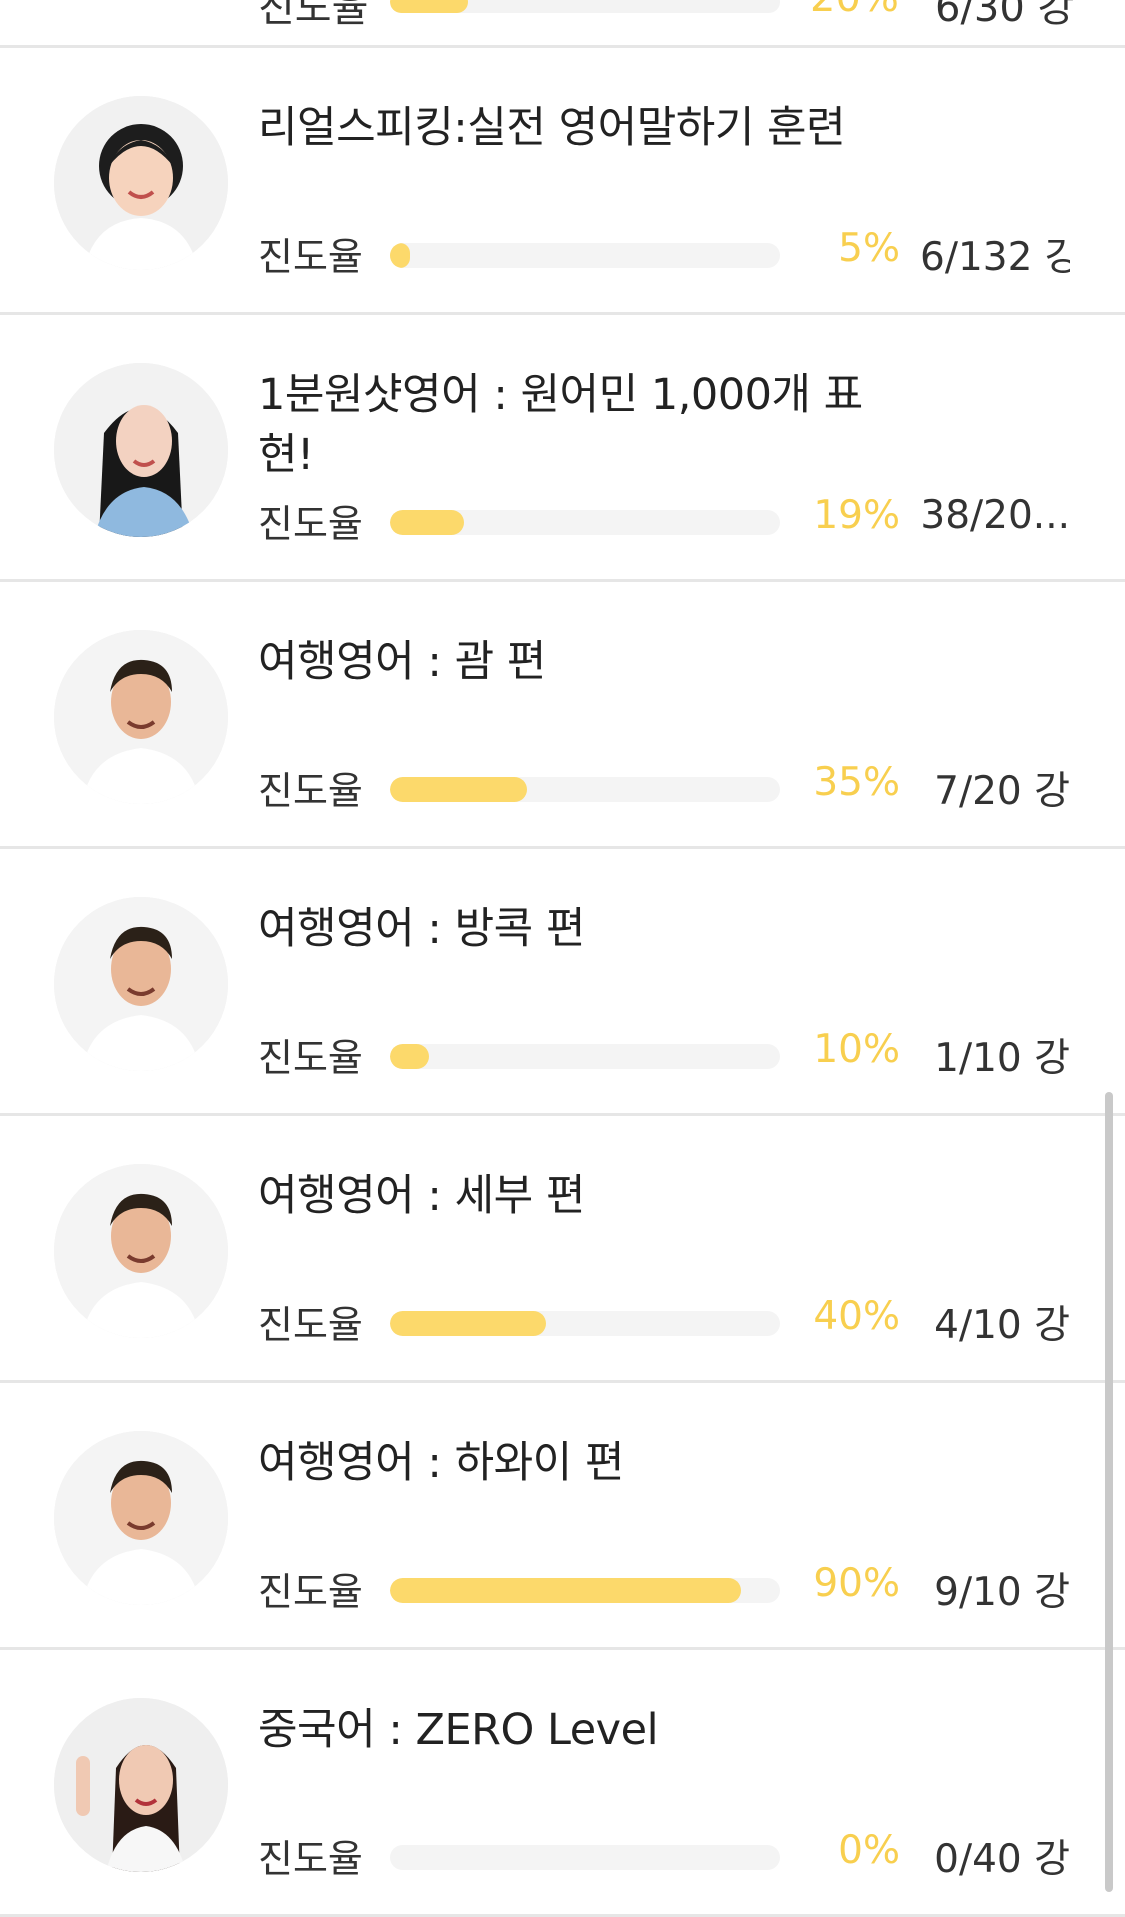  What do you see at coordinates (856, 515) in the screenshot?
I see `progress-percent: 19%` at bounding box center [856, 515].